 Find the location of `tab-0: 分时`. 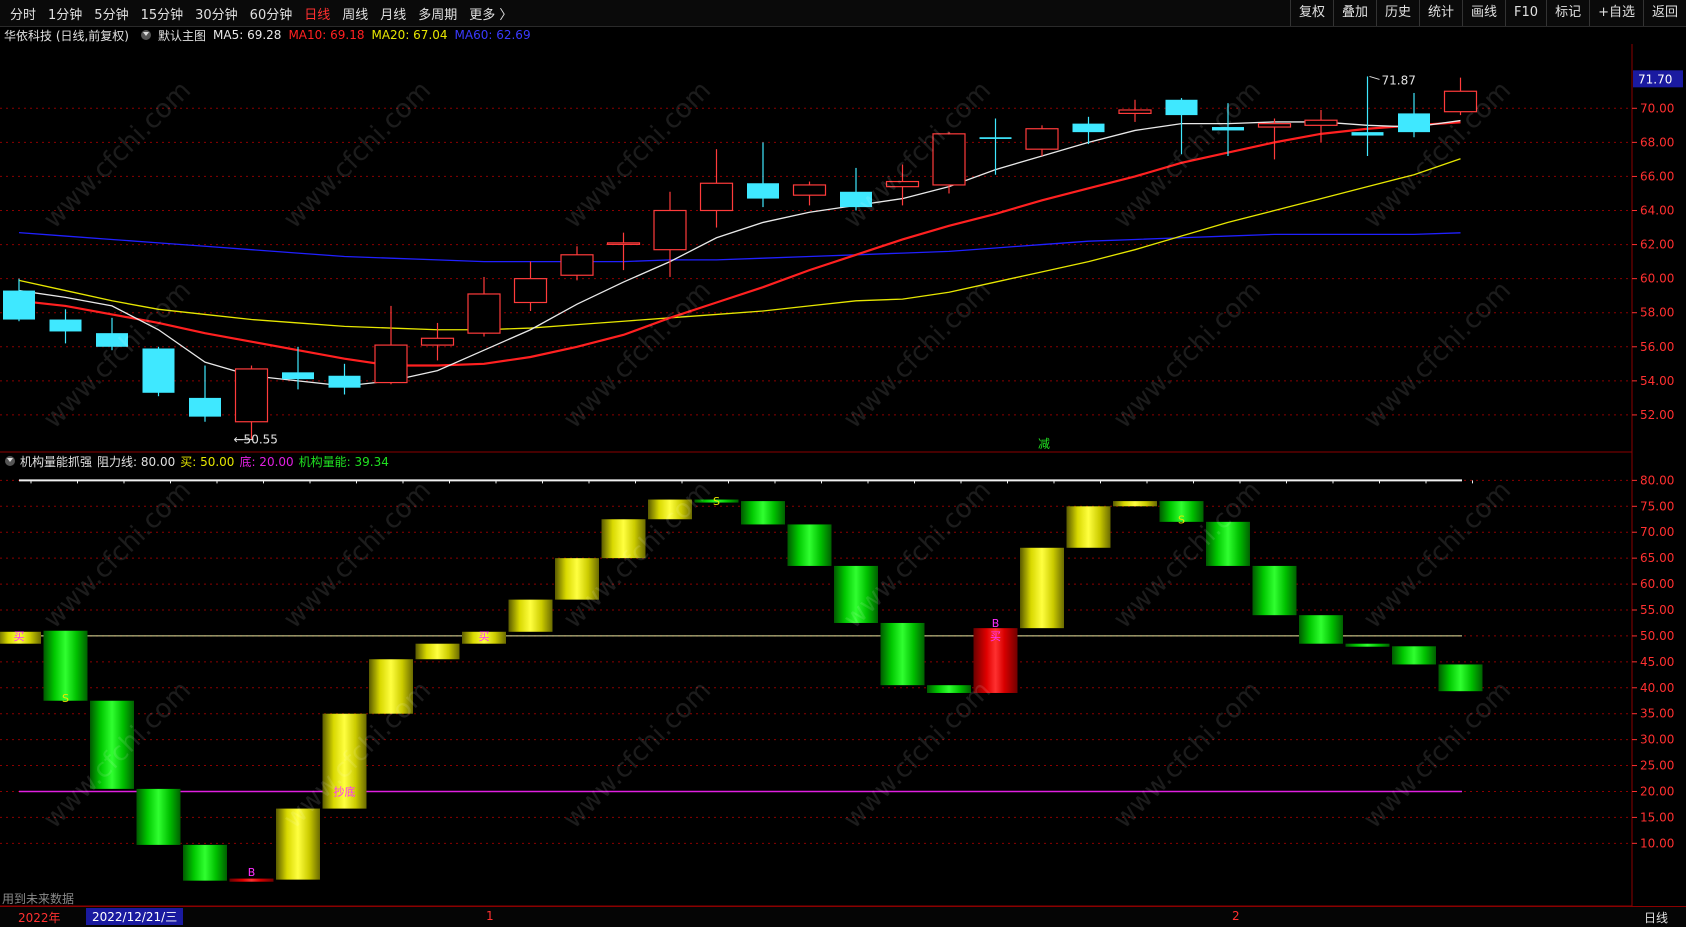

tab-0: 分时 is located at coordinates (23, 13).